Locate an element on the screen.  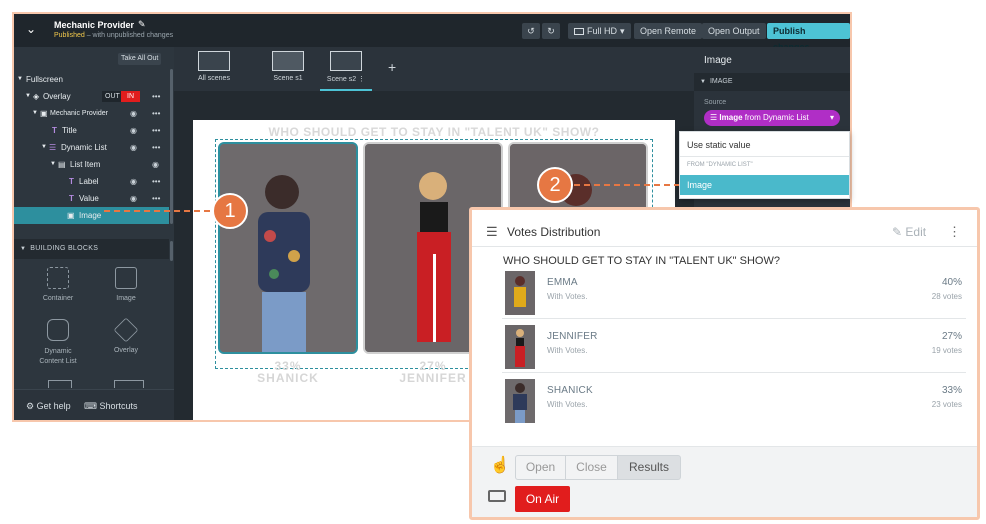
edit-button: ✎ Edit is located at coordinates (909, 232).